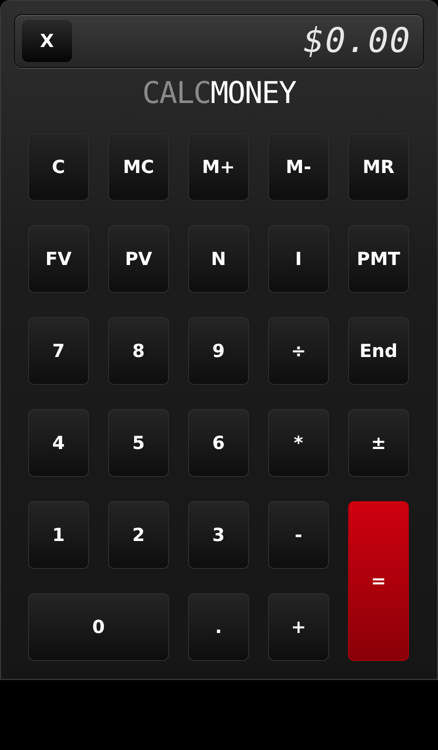 Image resolution: width=438 pixels, height=750 pixels. I want to click on calculator-key: -, so click(298, 535).